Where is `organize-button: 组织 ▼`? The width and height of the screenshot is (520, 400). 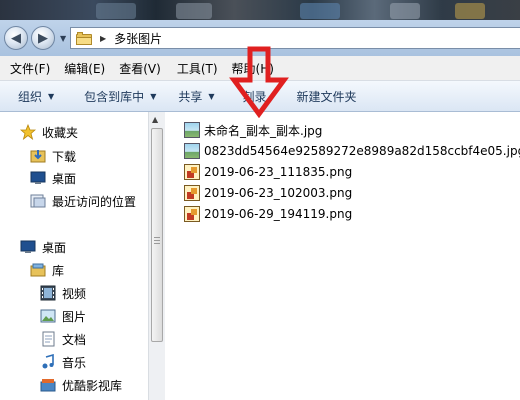
organize-button: 组织 ▼ is located at coordinates (36, 96).